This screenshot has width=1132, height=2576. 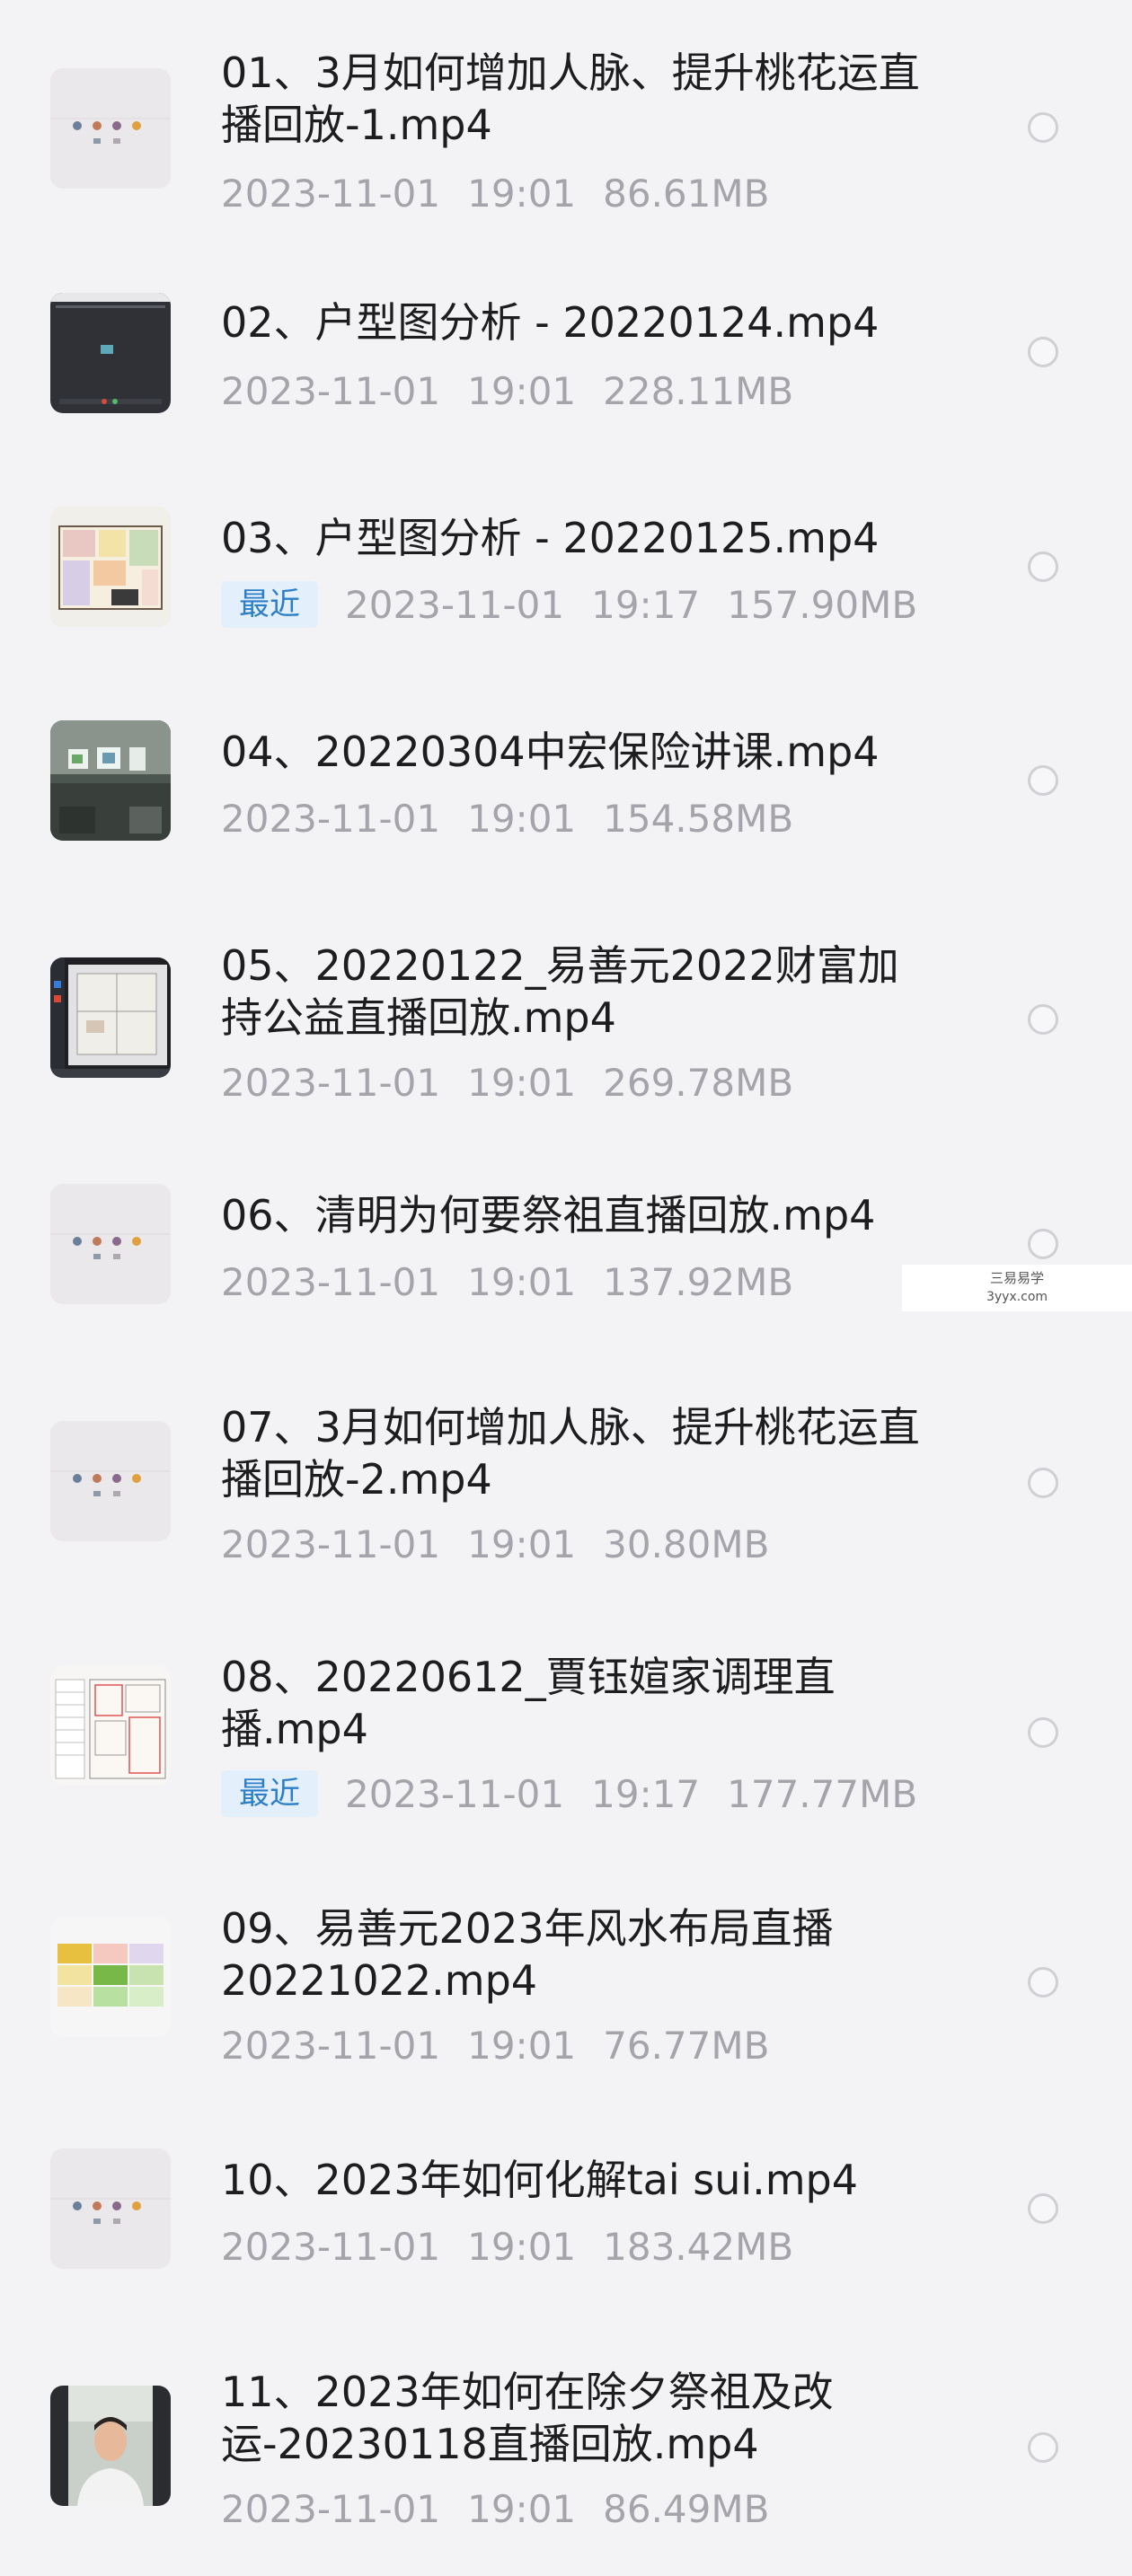 What do you see at coordinates (110, 1725) in the screenshot?
I see `blueprint-icon` at bounding box center [110, 1725].